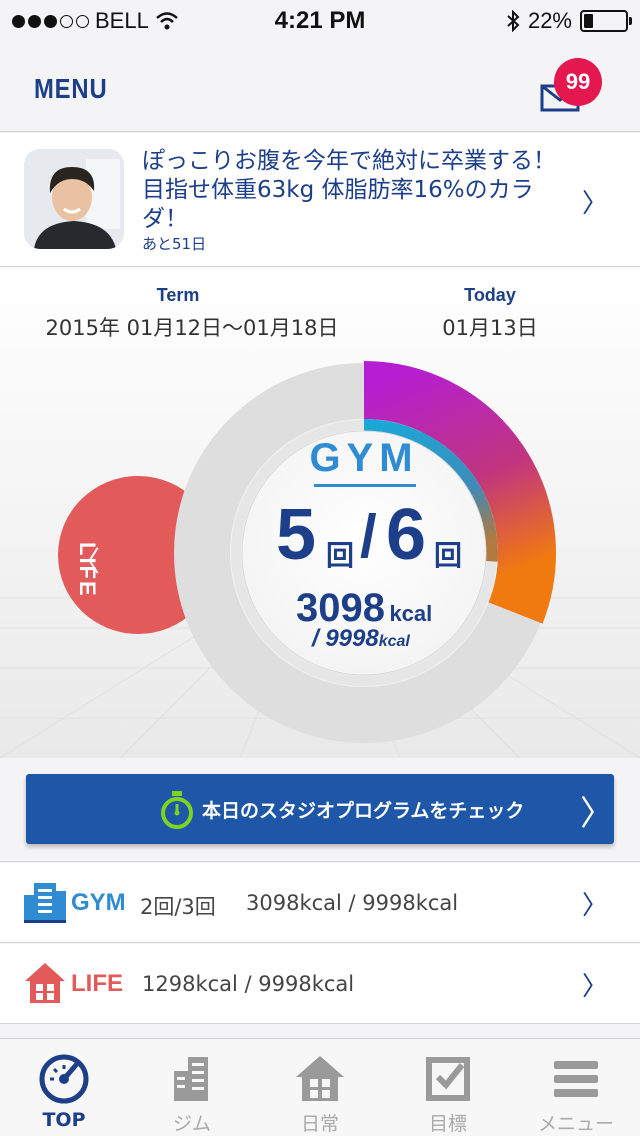 The image size is (640, 1136). Describe the element at coordinates (575, 1124) in the screenshot. I see `tab-menu-label: メニュー` at that location.